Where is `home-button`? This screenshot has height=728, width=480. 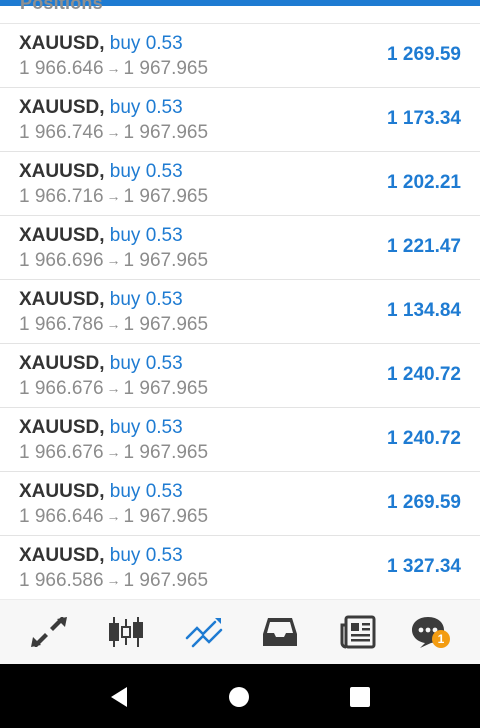
home-button is located at coordinates (239, 697).